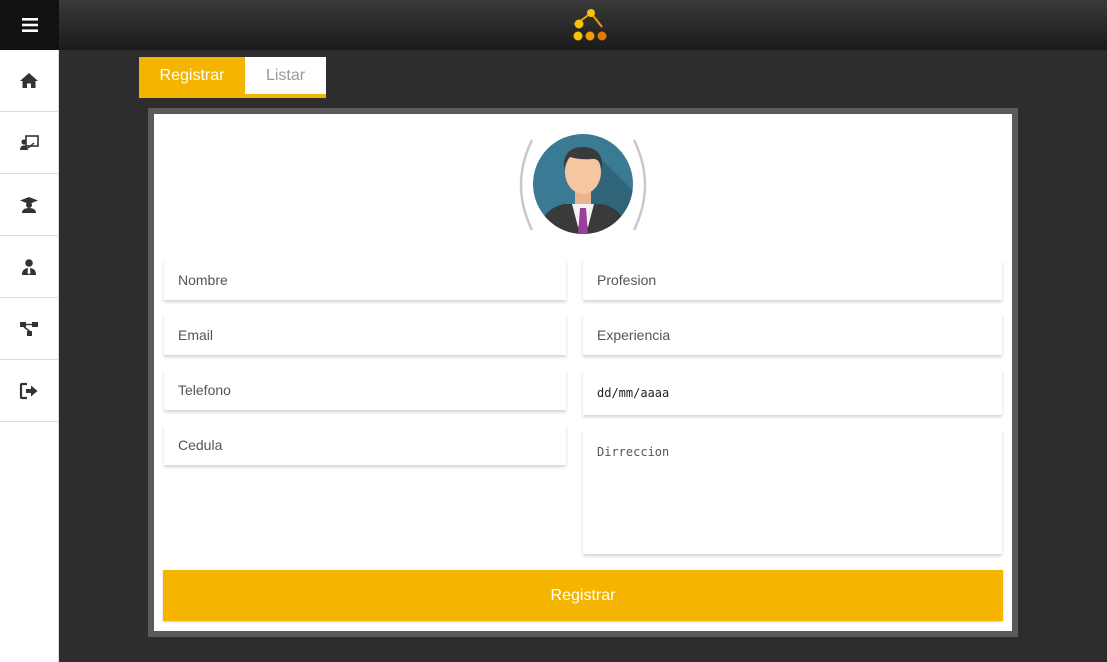  Describe the element at coordinates (792, 492) in the screenshot. I see `direccion-textarea: Dirreccion` at that location.